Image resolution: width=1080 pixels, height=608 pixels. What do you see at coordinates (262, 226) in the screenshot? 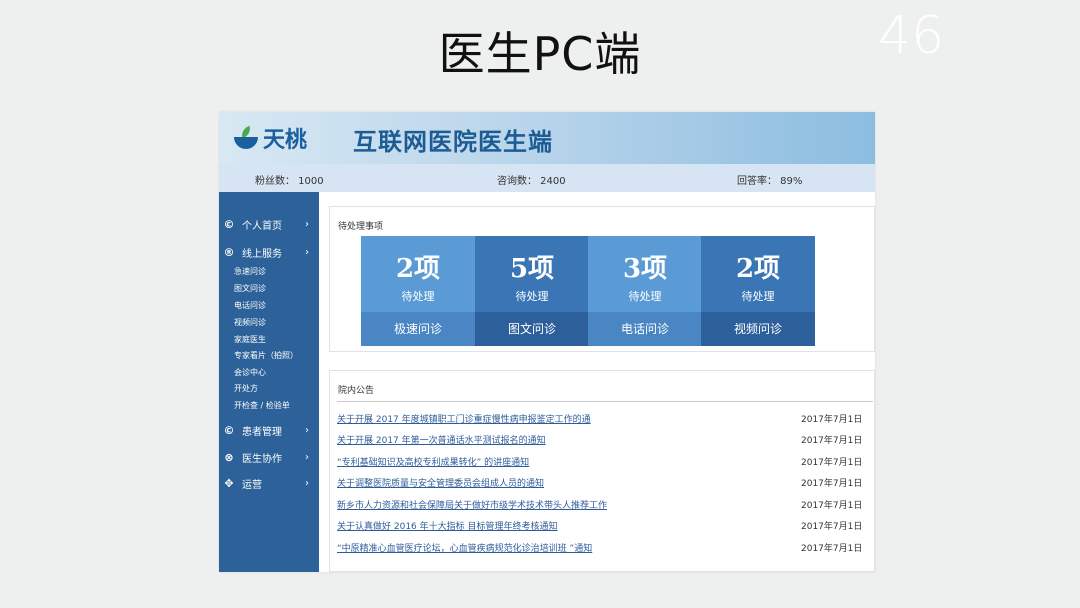
I see `sidebar-item-label: 个人首页` at bounding box center [262, 226].